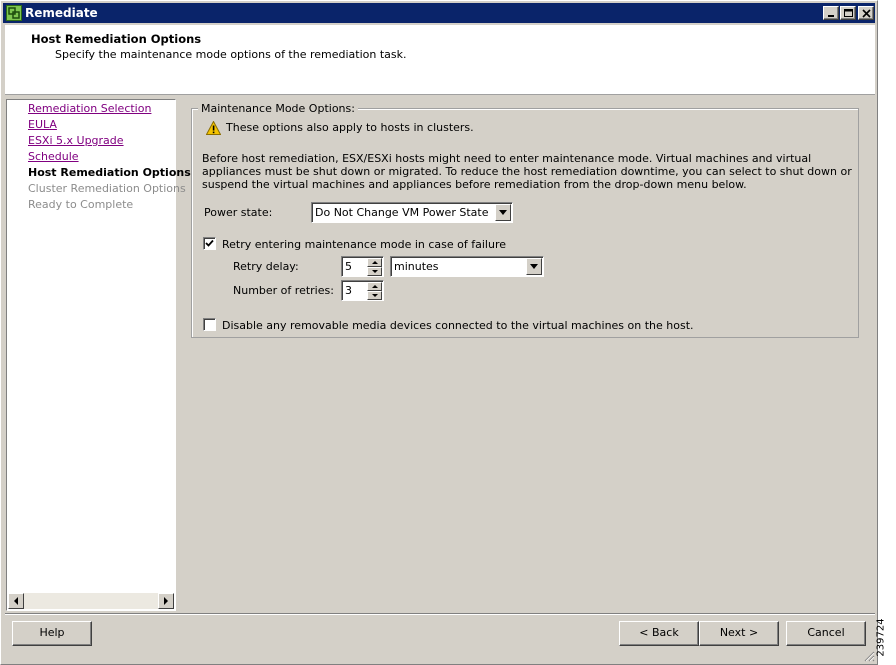 The image size is (896, 665). I want to click on step-schedule: Schedule, so click(53, 156).